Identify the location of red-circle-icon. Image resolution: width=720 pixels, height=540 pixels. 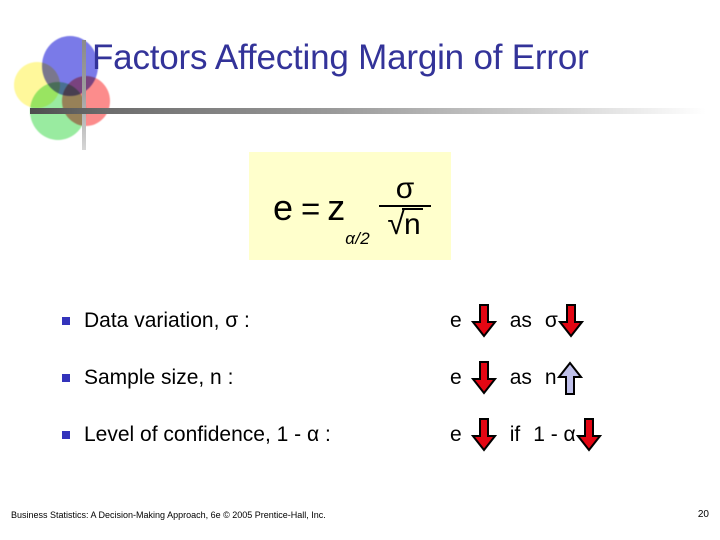
(86, 101).